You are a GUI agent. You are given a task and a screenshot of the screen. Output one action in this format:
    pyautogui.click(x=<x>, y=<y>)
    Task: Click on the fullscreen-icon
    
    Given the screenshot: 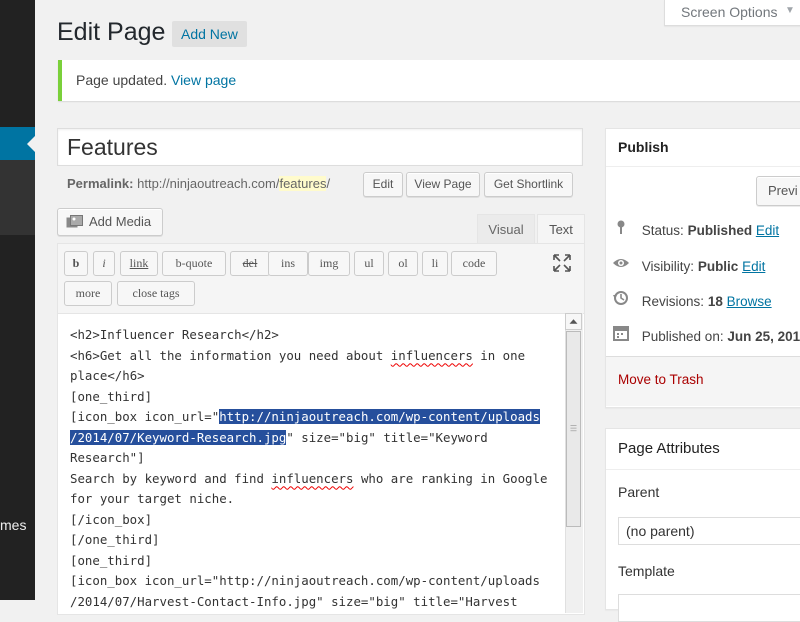 What is the action you would take?
    pyautogui.click(x=562, y=263)
    